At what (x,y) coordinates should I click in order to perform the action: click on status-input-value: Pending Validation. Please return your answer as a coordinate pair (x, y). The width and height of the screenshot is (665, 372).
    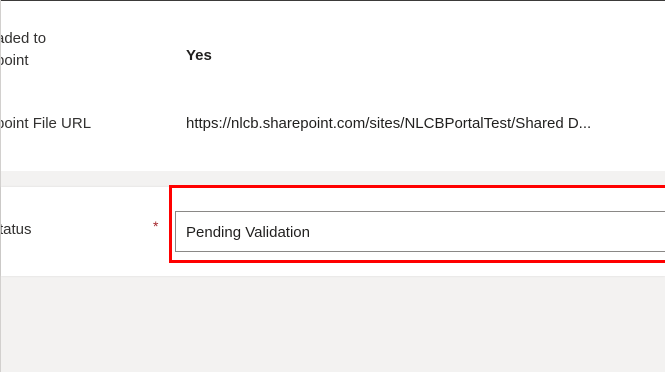
    Looking at the image, I should click on (248, 232).